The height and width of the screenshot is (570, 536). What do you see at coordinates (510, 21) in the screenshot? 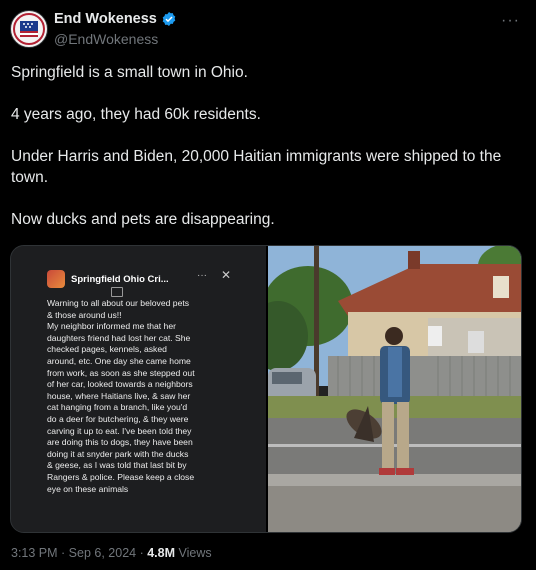
I see `more-options-icon: ···` at bounding box center [510, 21].